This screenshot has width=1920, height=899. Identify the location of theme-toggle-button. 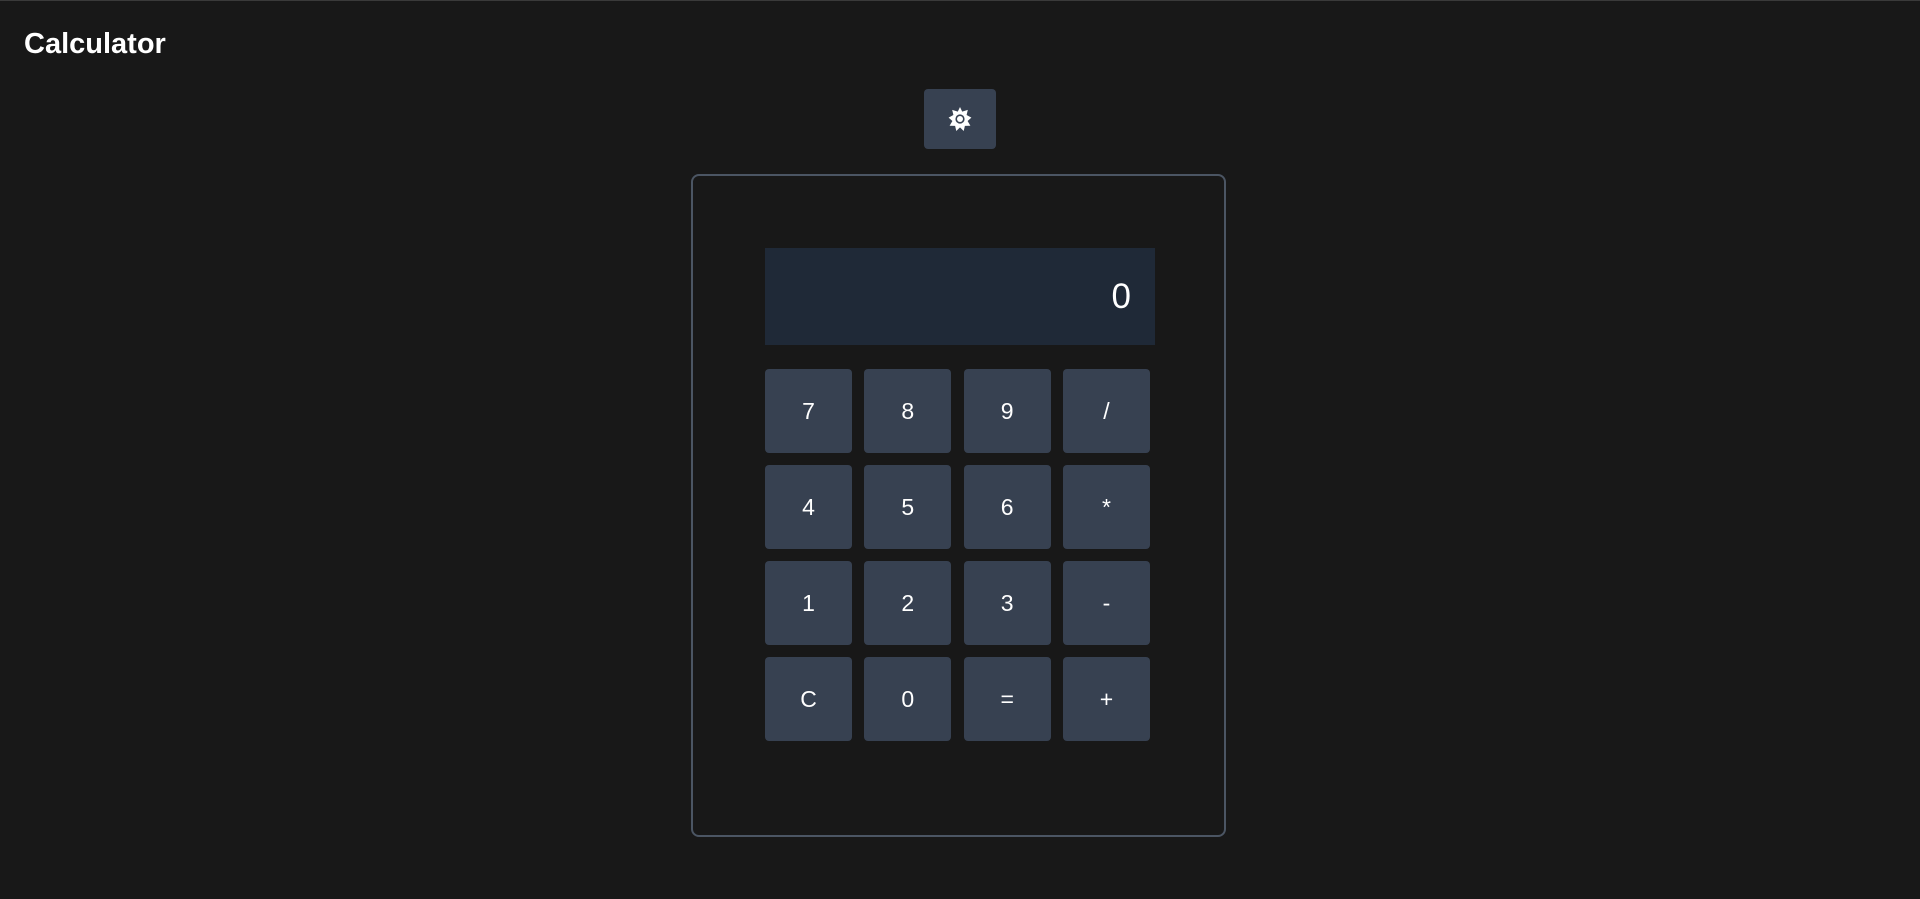
(960, 119).